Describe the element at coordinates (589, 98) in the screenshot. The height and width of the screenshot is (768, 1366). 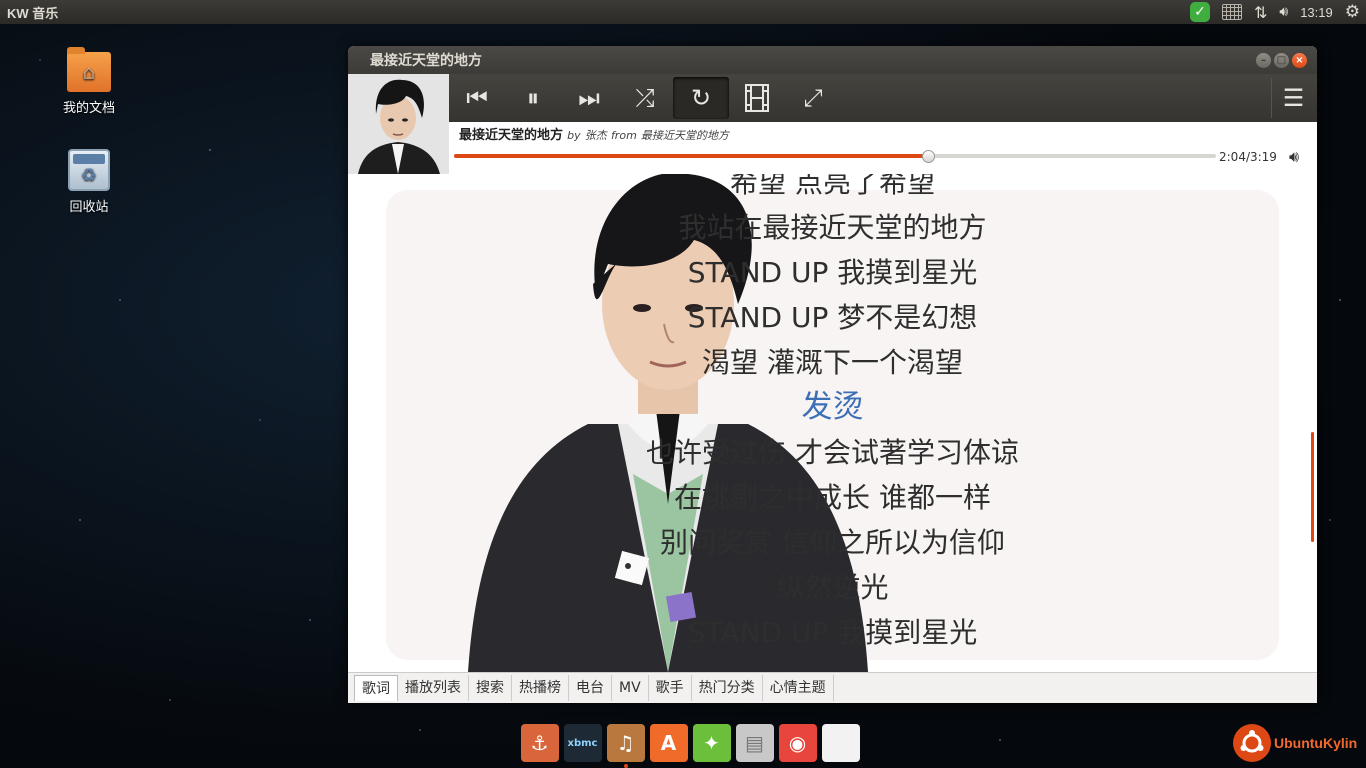
I see `next-track-button: ⏭︎` at that location.